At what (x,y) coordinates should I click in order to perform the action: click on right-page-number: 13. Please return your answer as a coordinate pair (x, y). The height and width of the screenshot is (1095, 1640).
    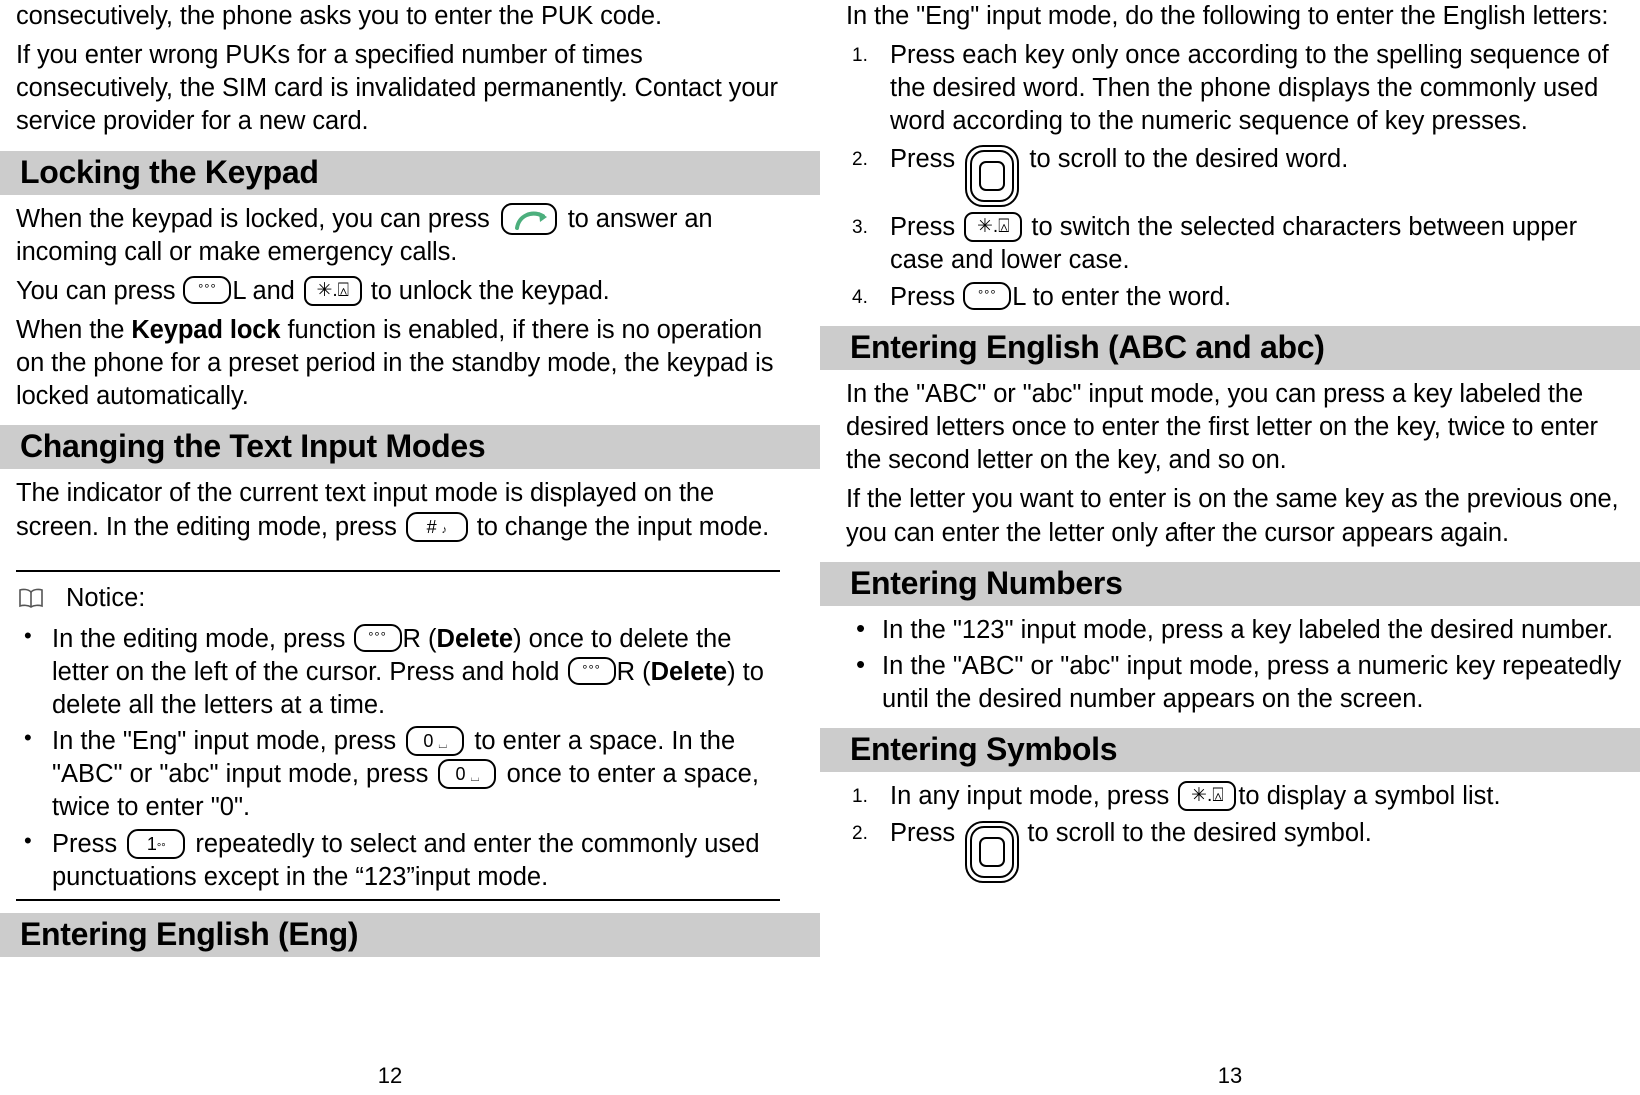
    Looking at the image, I should click on (1230, 1075).